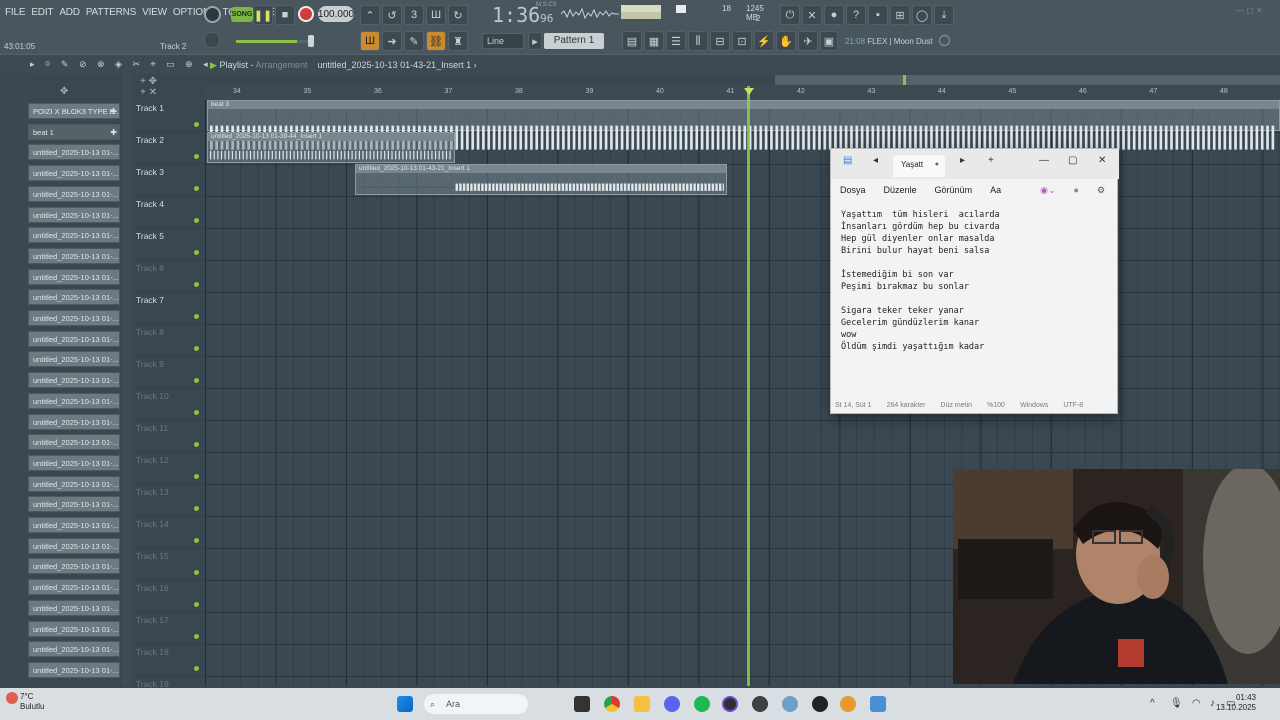 This screenshot has height=720, width=1280. I want to click on settings-icon: ⚙, so click(1101, 190).